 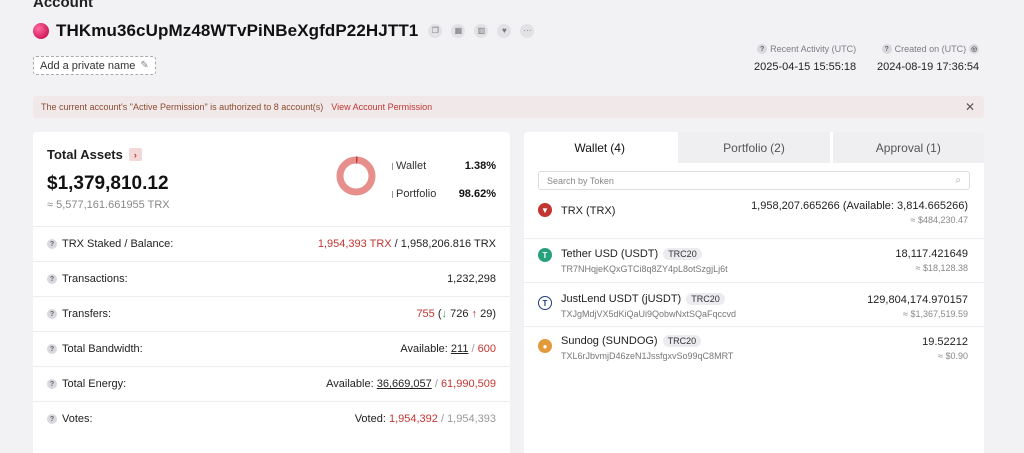 What do you see at coordinates (477, 194) in the screenshot?
I see `legend-portfolio-value: 98.62%` at bounding box center [477, 194].